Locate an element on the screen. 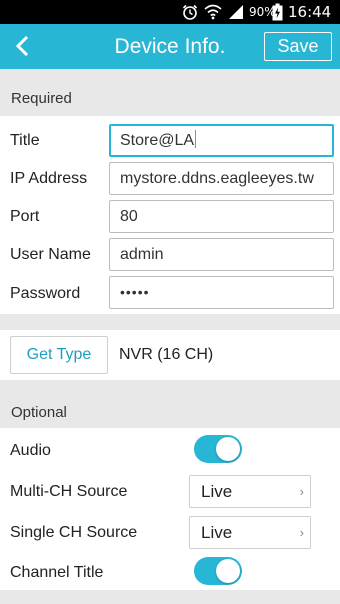 The width and height of the screenshot is (340, 604). device-type-value: NVR (16 CH) is located at coordinates (166, 354).